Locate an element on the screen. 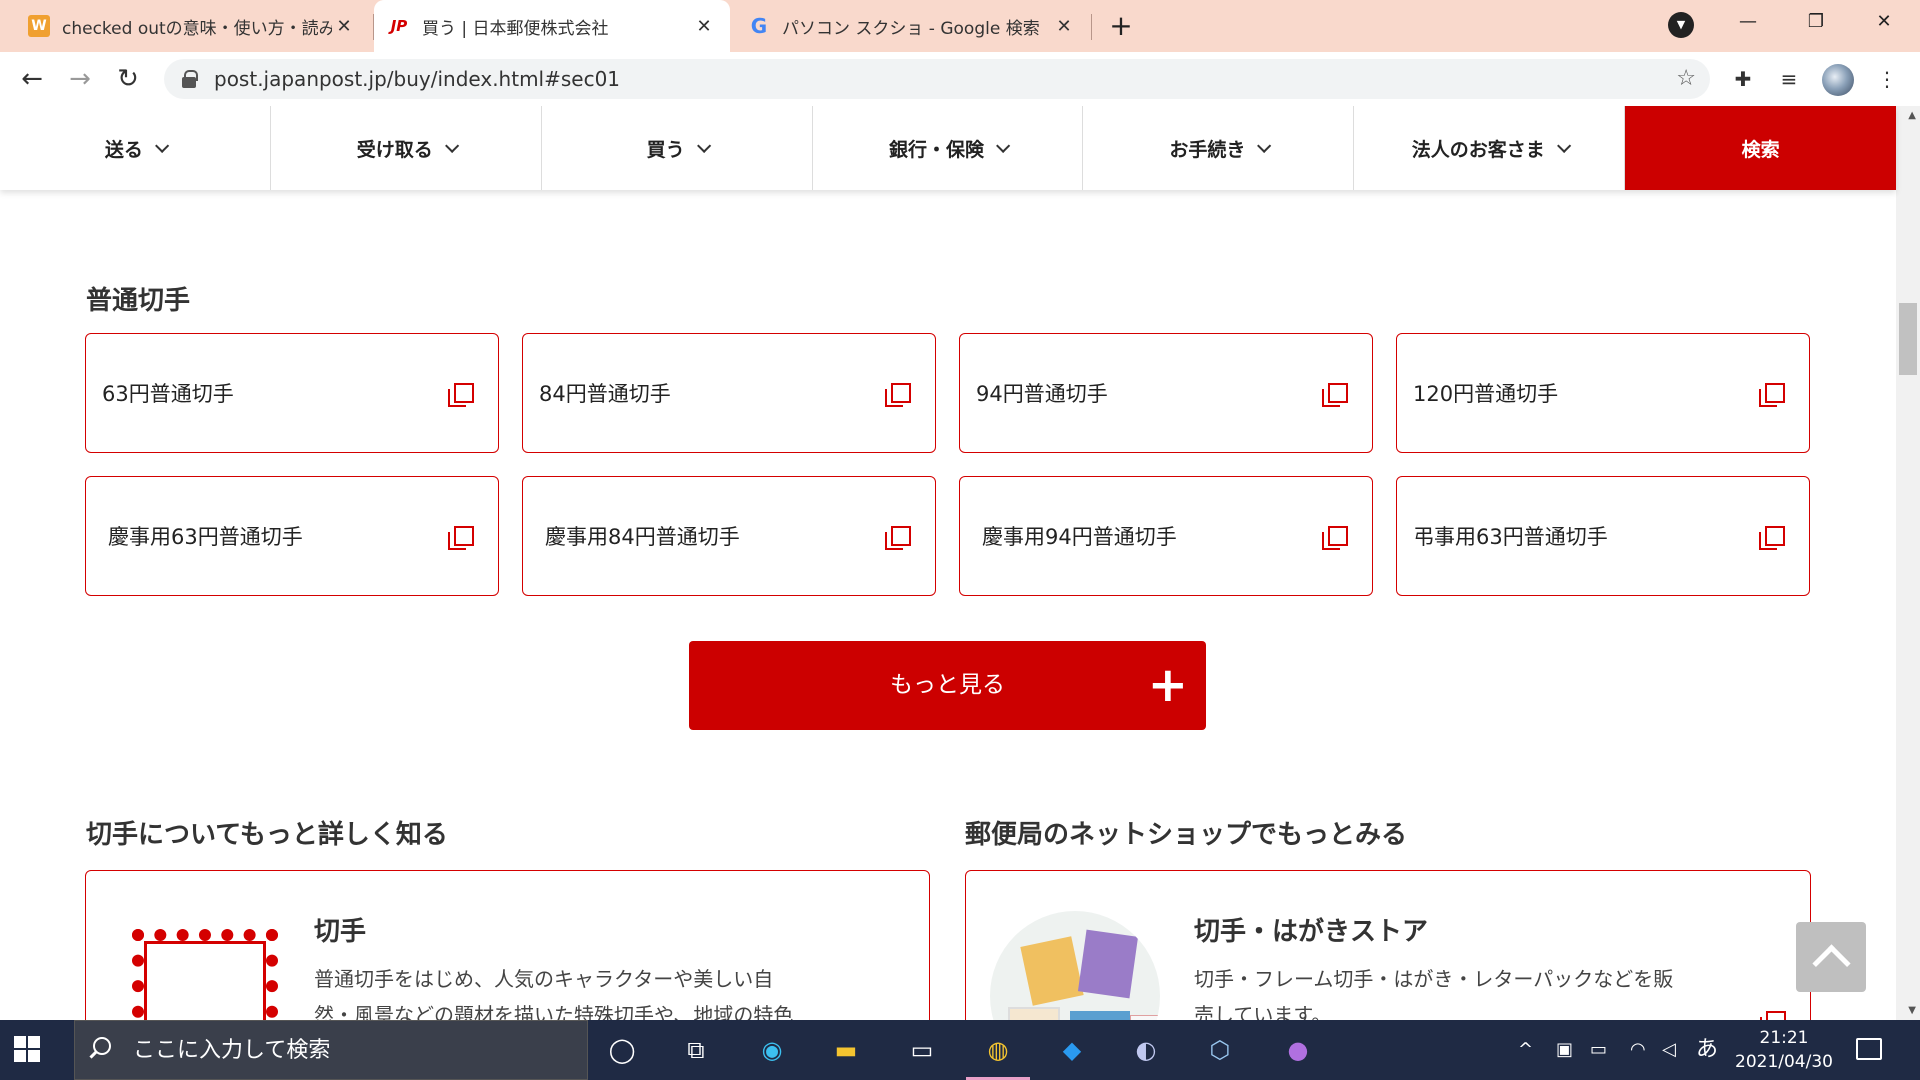 This screenshot has width=1920, height=1080. tab-title: パソコン スクショ - Google 検索 is located at coordinates (911, 28).